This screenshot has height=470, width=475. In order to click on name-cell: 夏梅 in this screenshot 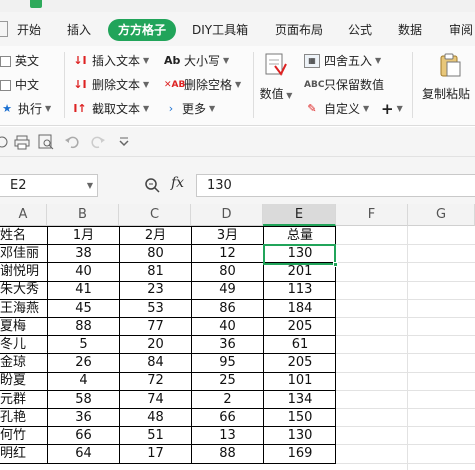, I will do `click(23, 327)`.